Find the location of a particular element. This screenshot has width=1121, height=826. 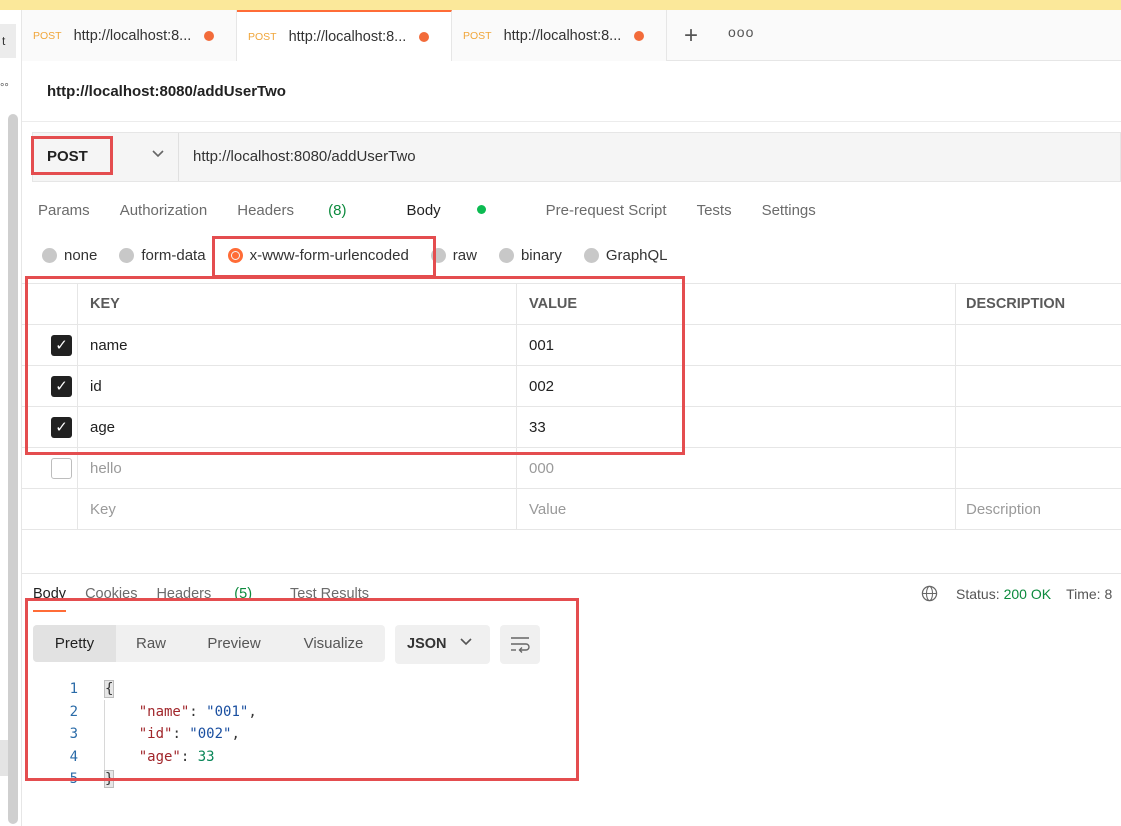

url-input: http://localhost:8080/addUserTwo is located at coordinates (304, 156).